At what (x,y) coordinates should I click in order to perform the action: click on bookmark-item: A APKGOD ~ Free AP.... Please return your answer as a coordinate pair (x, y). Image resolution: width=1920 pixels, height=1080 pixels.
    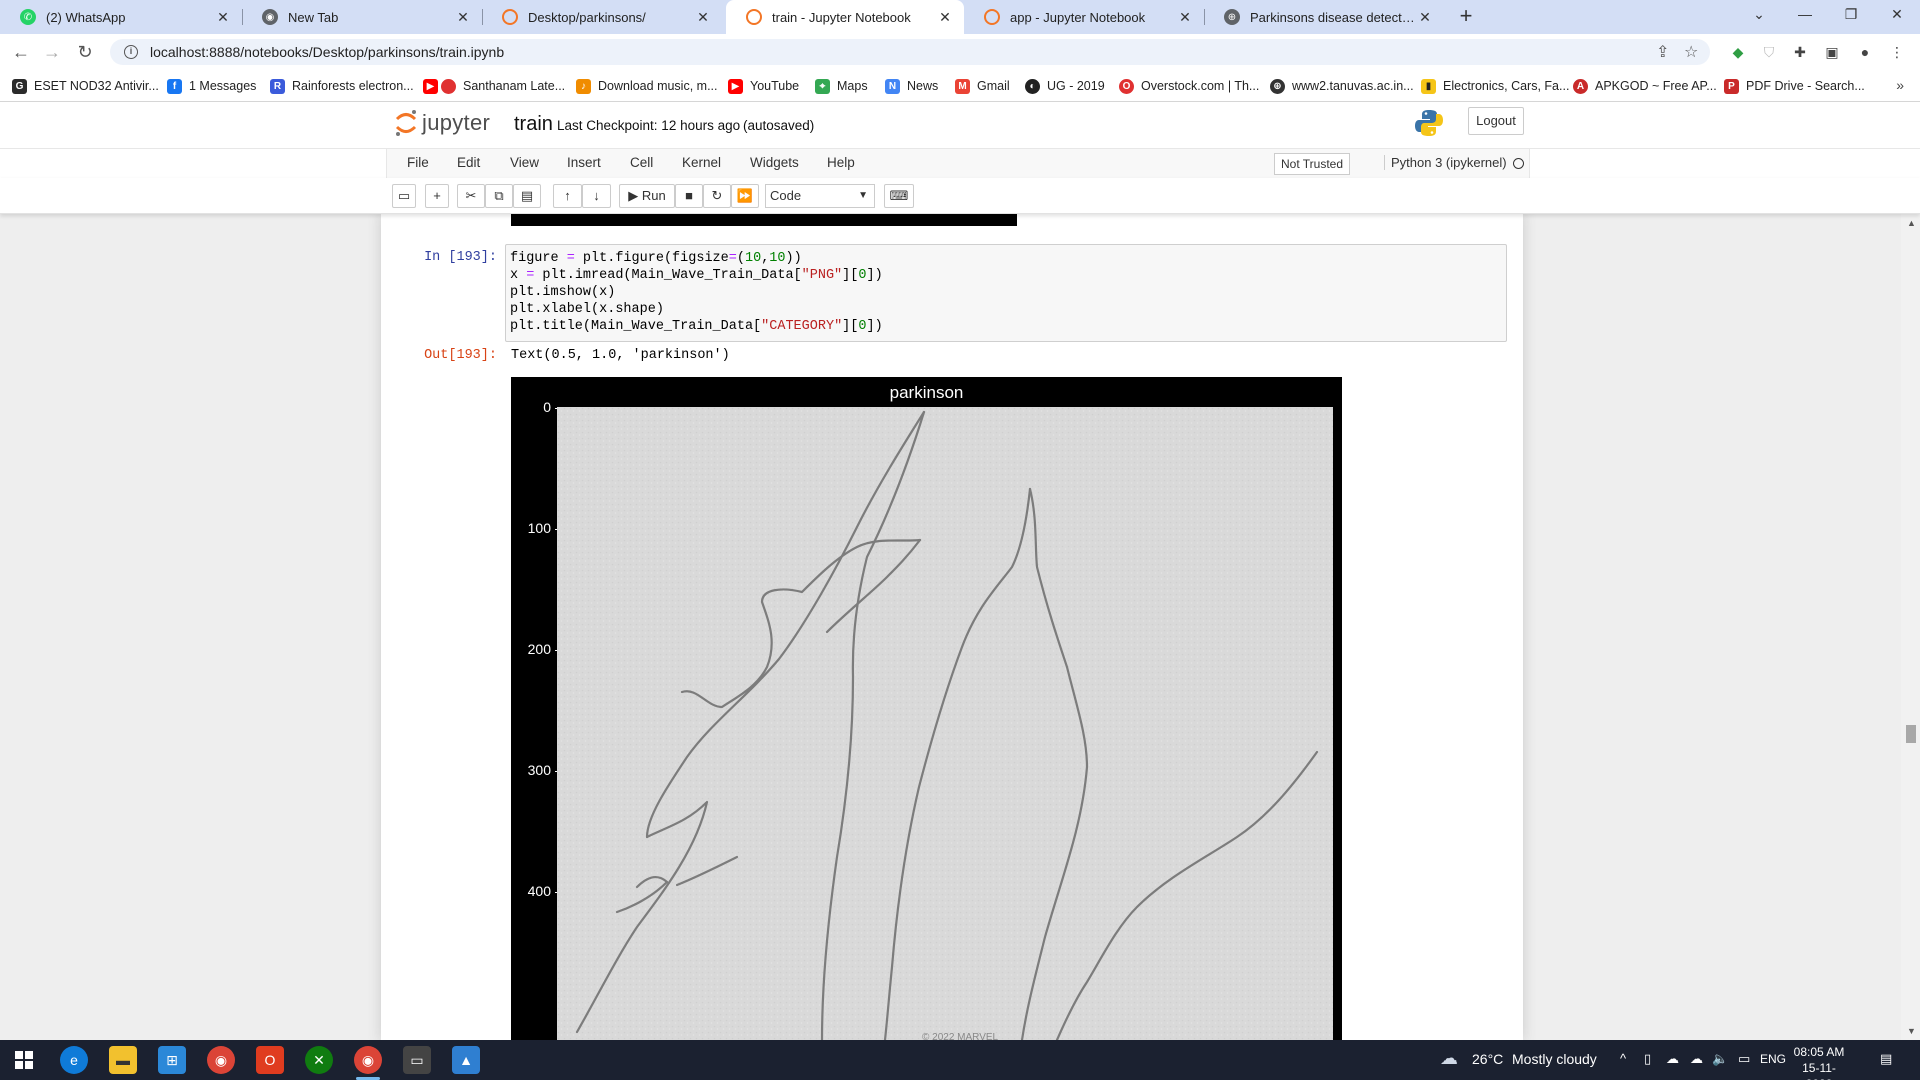
    Looking at the image, I should click on (1645, 86).